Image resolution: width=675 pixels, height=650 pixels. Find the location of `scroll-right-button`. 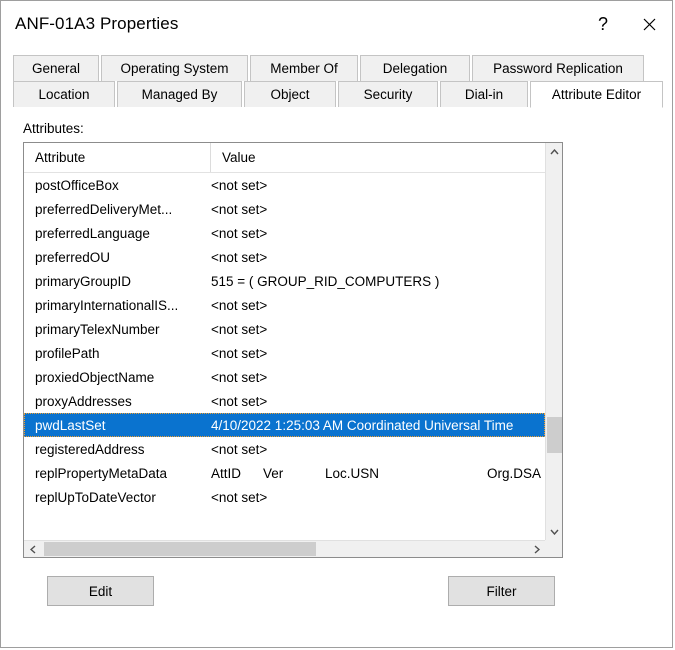

scroll-right-button is located at coordinates (536, 549).